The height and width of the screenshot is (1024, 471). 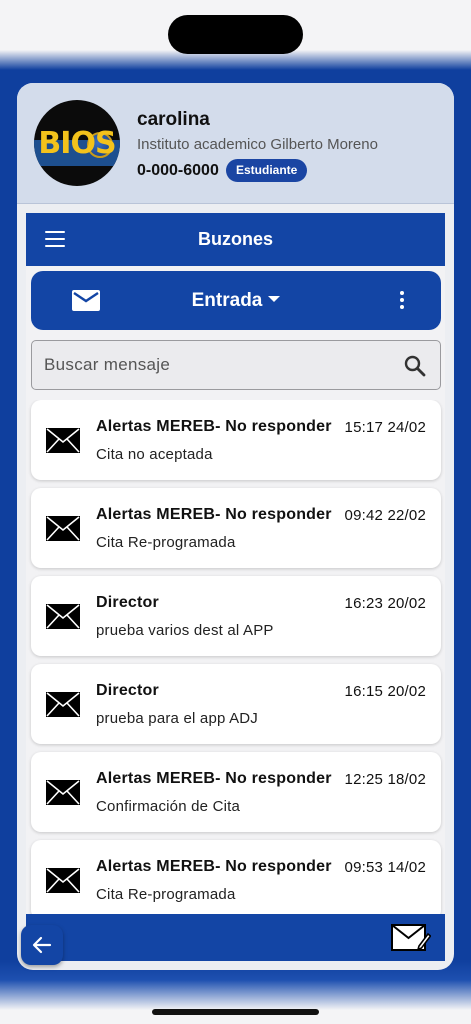 What do you see at coordinates (385, 779) in the screenshot?
I see `message-time: 12:25 18/02` at bounding box center [385, 779].